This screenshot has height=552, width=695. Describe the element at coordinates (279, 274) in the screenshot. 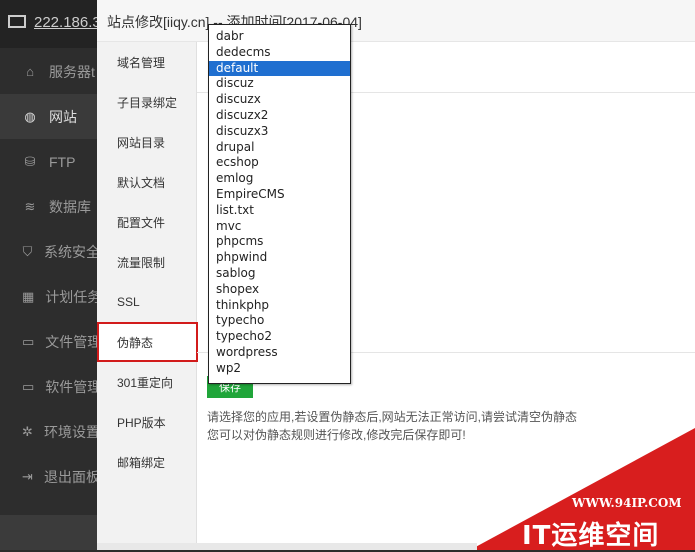

I see `dropdown-option: sablog` at that location.